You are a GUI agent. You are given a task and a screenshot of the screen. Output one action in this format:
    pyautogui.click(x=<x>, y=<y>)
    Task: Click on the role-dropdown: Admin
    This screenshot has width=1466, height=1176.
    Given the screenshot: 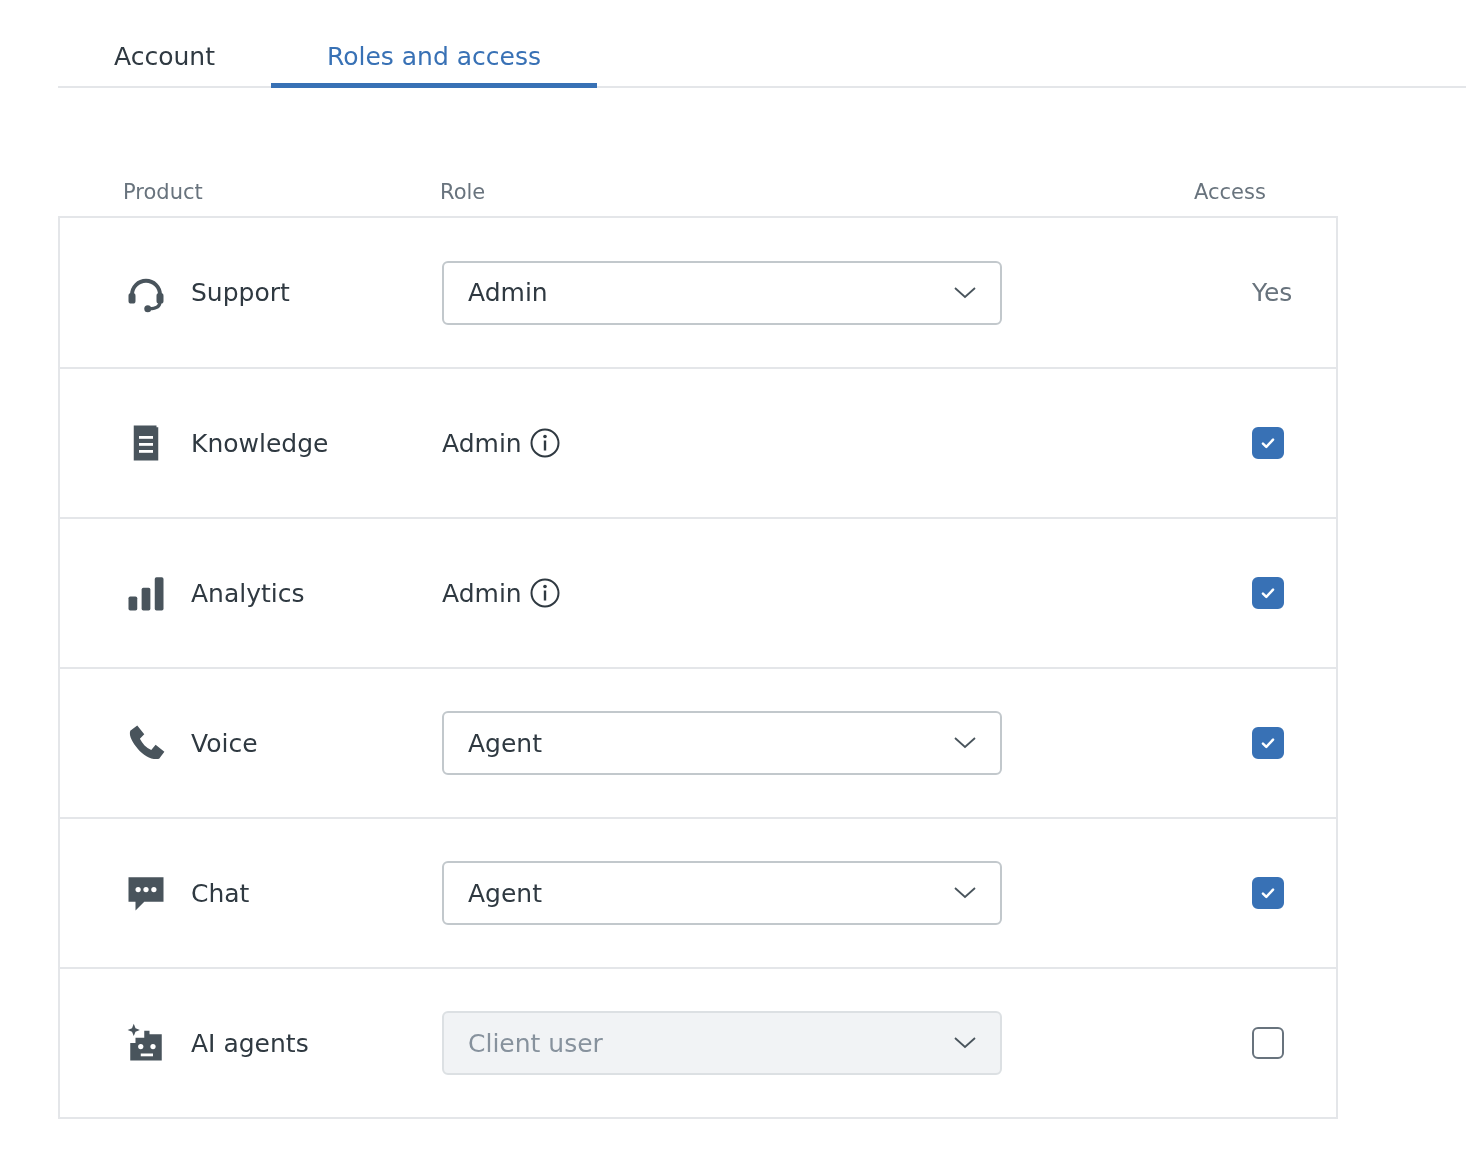 What is the action you would take?
    pyautogui.click(x=722, y=292)
    